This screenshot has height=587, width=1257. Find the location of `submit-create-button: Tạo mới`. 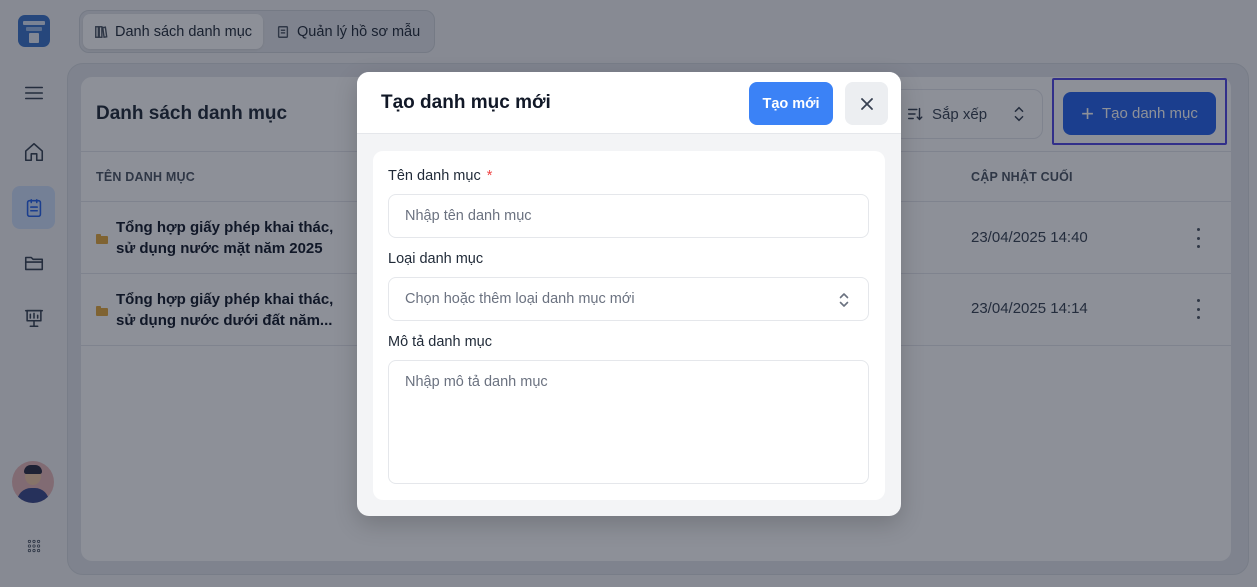

submit-create-button: Tạo mới is located at coordinates (791, 103).